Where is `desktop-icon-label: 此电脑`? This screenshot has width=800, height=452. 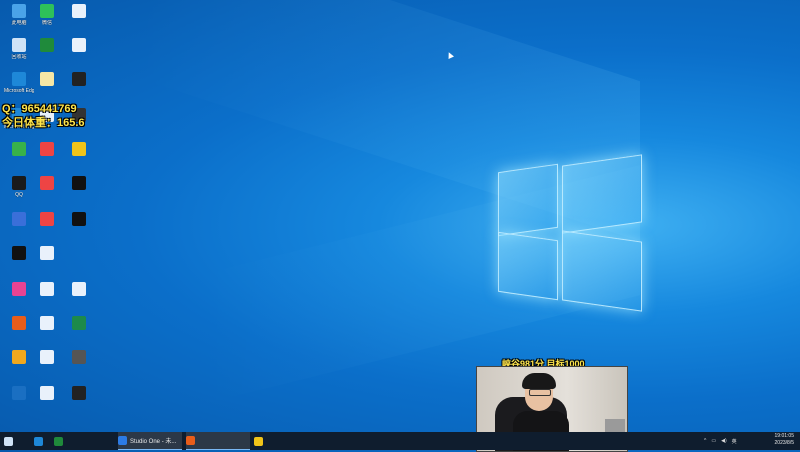 desktop-icon-label: 此电脑 is located at coordinates (19, 23).